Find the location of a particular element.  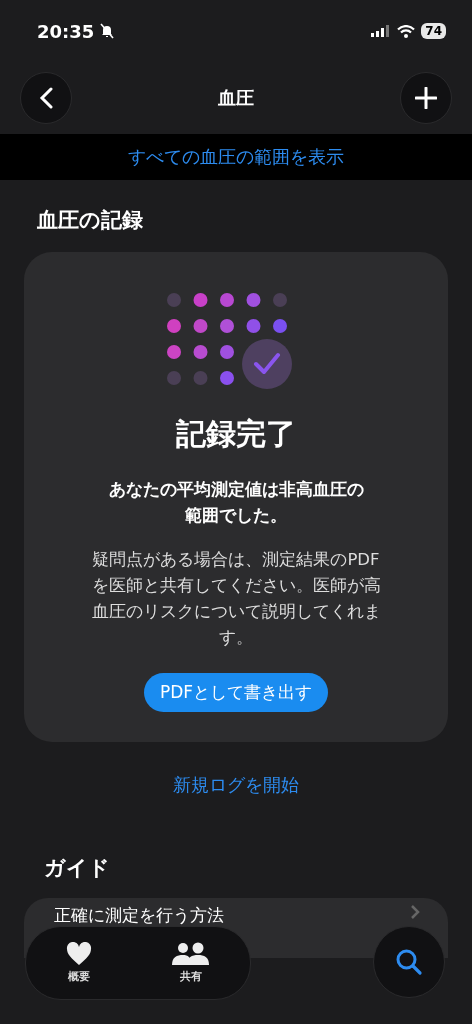

back-icon is located at coordinates (46, 98).